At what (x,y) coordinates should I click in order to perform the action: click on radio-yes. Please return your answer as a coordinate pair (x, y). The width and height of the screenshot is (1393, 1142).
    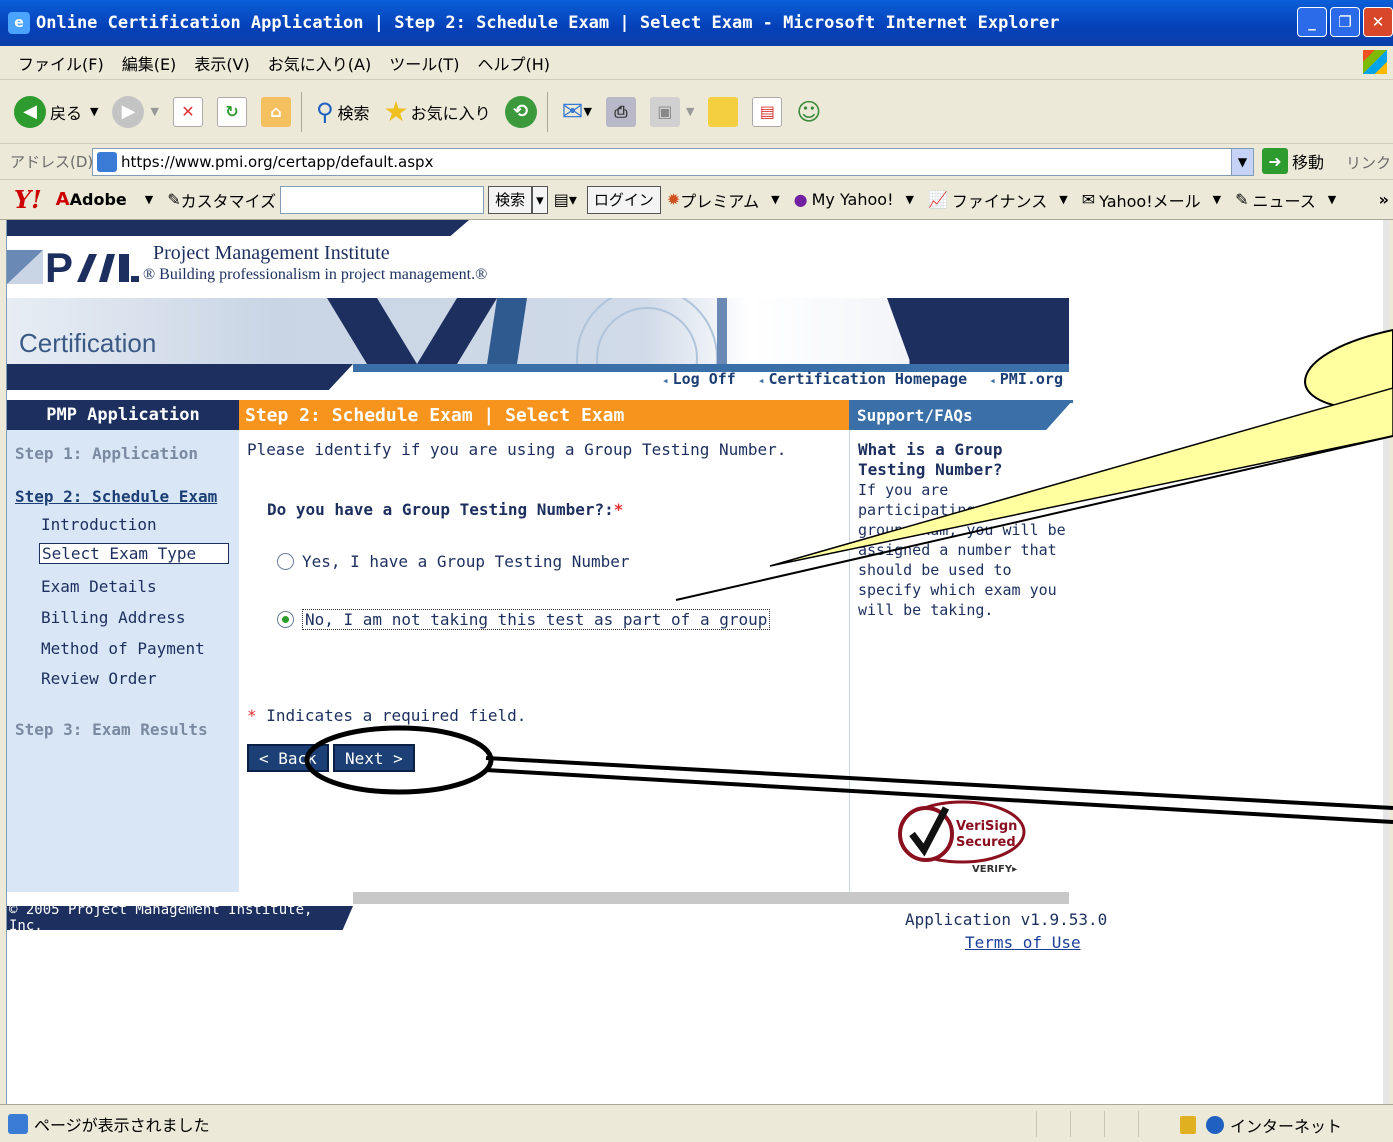
    Looking at the image, I should click on (285, 561).